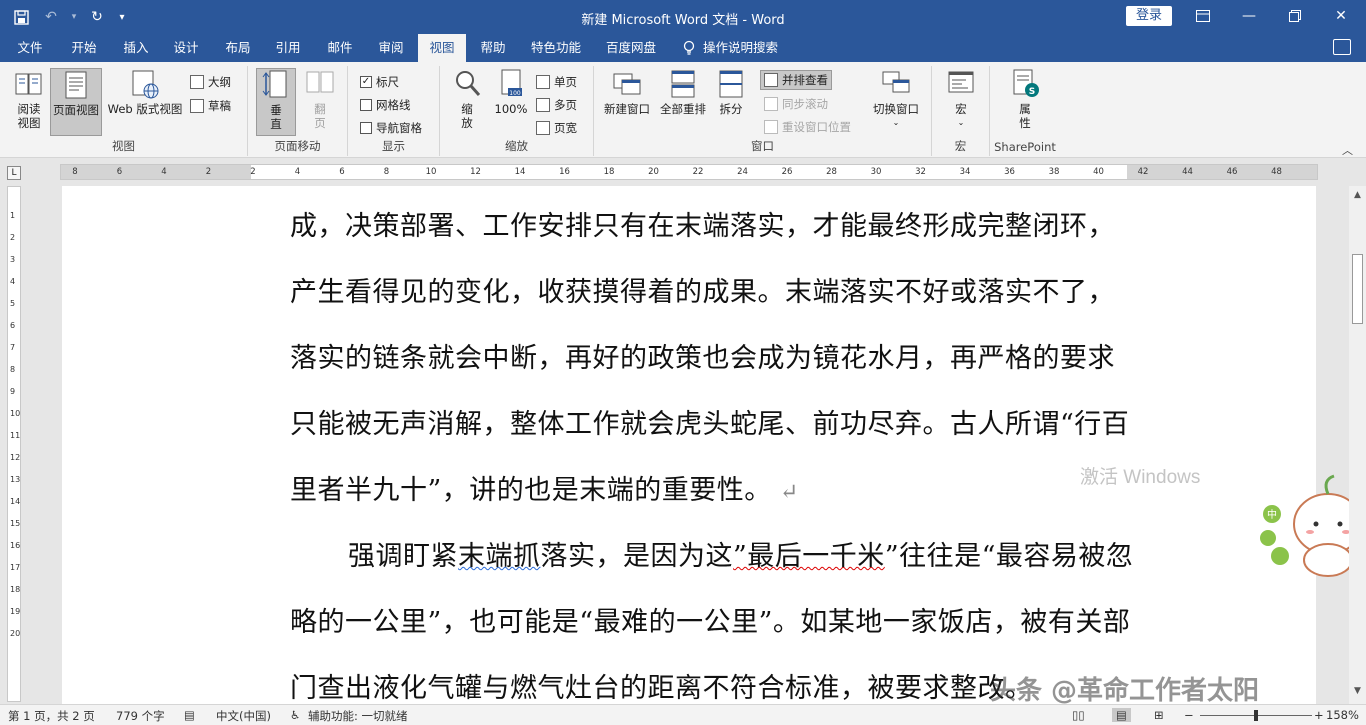 This screenshot has height=725, width=1366. I want to click on tab-insert: 插入, so click(136, 48).